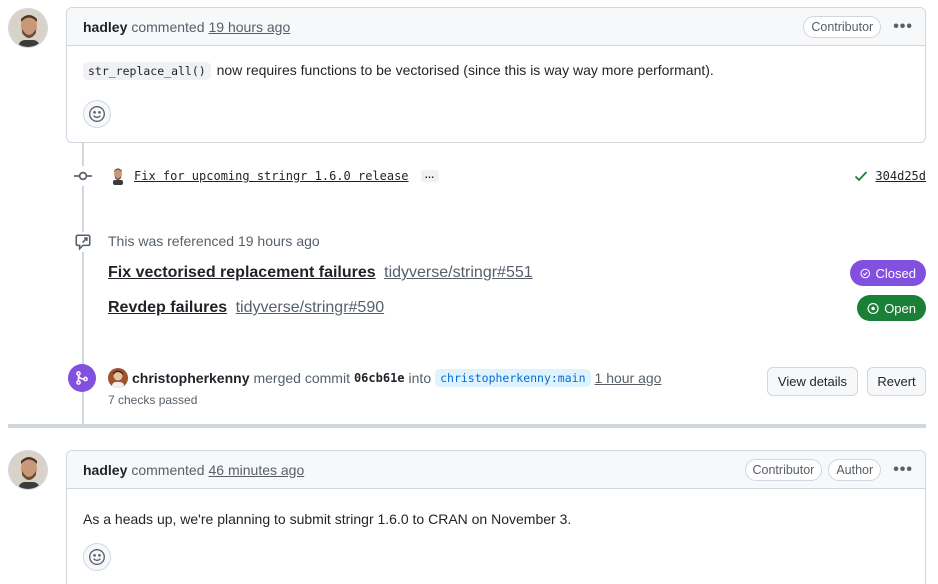 Image resolution: width=938 pixels, height=584 pixels. Describe the element at coordinates (83, 176) in the screenshot. I see `commit-icon` at that location.